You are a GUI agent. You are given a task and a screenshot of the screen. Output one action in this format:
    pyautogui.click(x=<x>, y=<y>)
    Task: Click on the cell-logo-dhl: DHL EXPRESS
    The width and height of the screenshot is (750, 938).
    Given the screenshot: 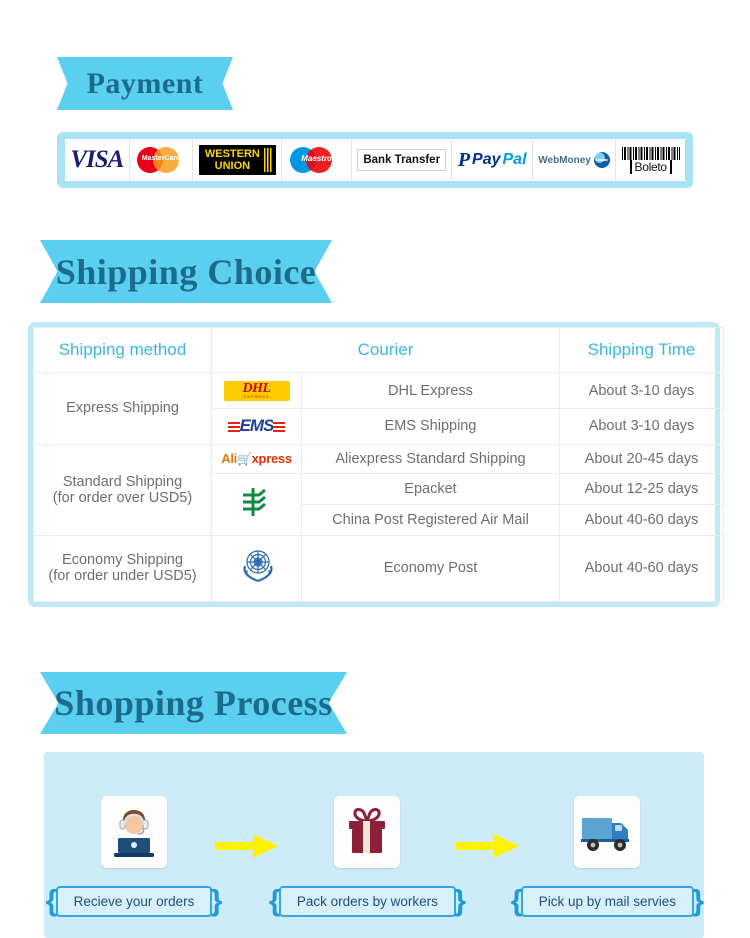 What is the action you would take?
    pyautogui.click(x=256, y=390)
    